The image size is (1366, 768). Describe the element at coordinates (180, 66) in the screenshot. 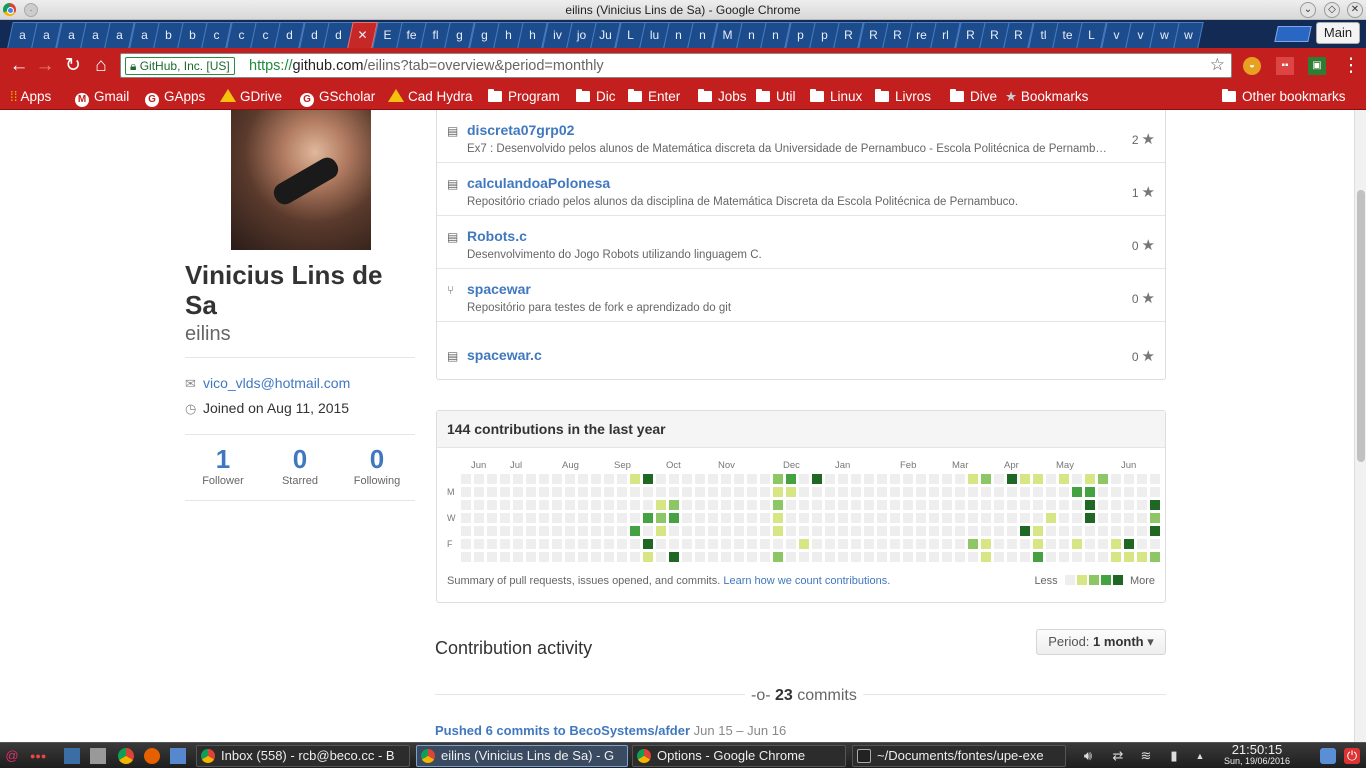

I see `security-badge: 🔒︎ GitHub, Inc. [US]` at that location.